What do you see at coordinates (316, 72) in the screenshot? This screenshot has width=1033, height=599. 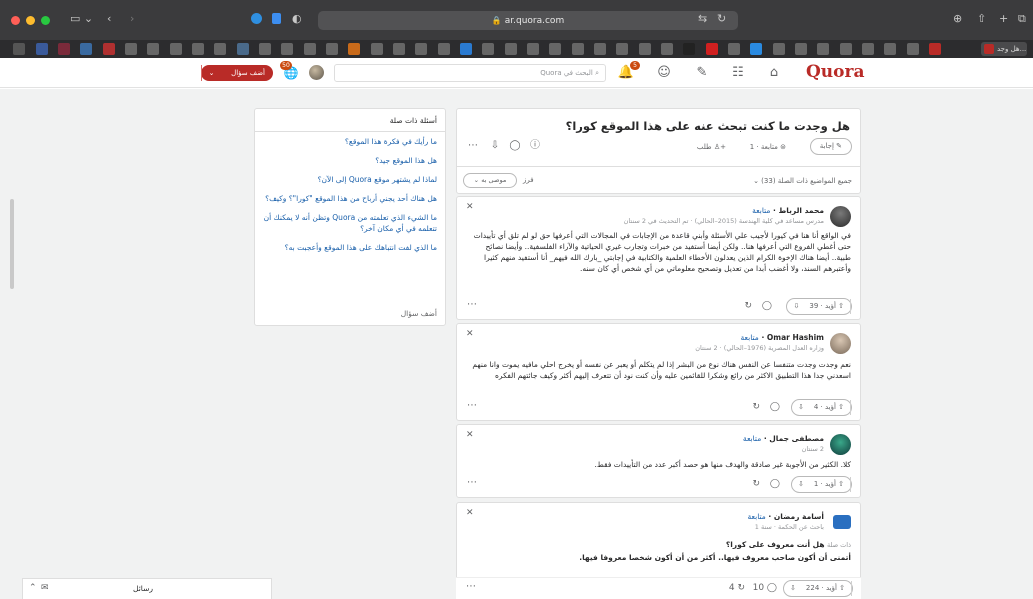 I see `user-avatar` at bounding box center [316, 72].